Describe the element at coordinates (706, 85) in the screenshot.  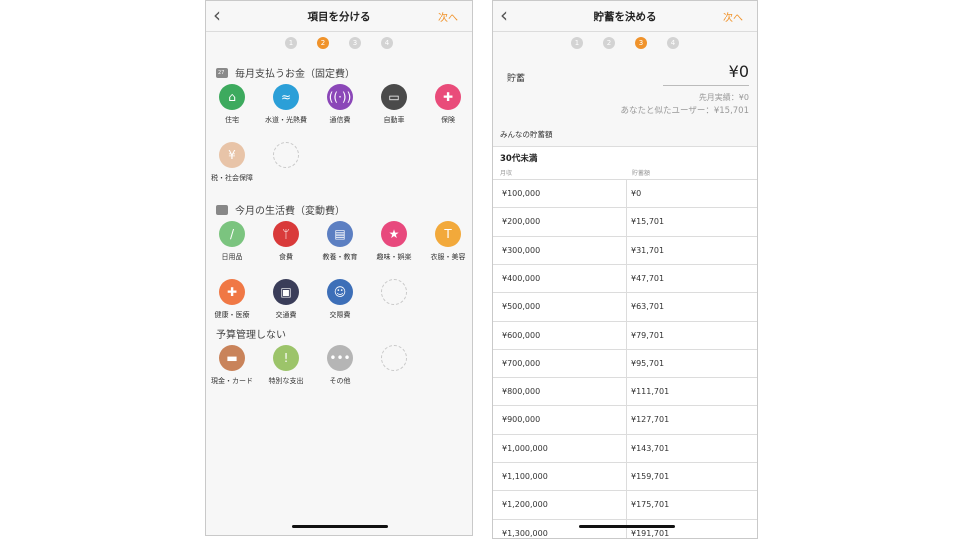
I see `savings-input-underline` at that location.